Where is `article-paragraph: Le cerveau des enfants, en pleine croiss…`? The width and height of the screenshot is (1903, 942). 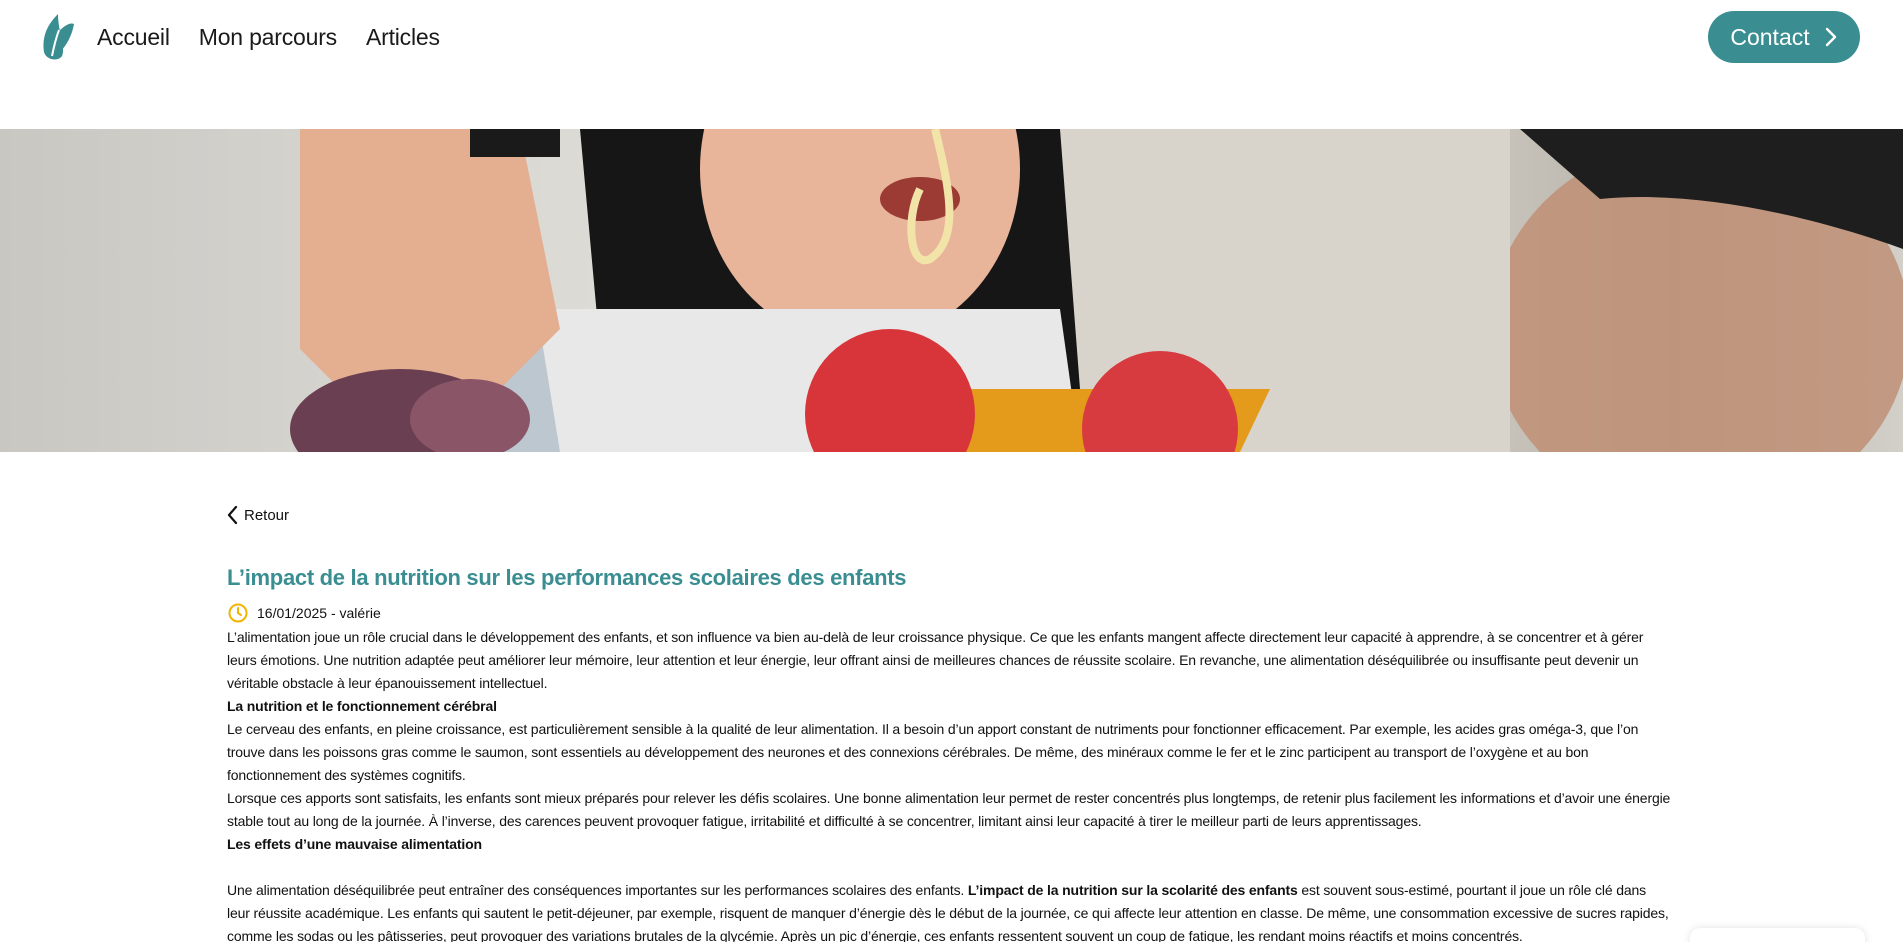
article-paragraph: Le cerveau des enfants, en pleine croiss… is located at coordinates (933, 752).